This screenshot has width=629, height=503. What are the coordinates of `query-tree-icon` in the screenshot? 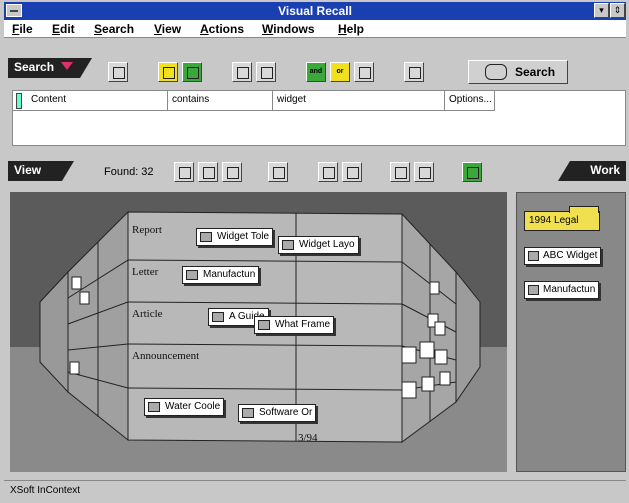 It's located at (266, 72).